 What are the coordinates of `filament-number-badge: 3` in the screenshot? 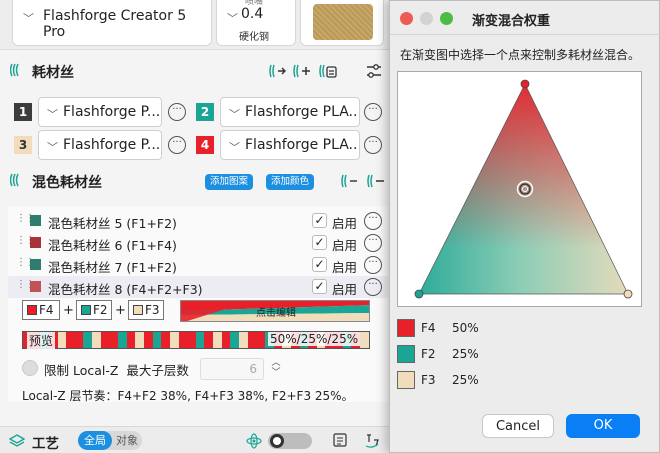 It's located at (23, 145).